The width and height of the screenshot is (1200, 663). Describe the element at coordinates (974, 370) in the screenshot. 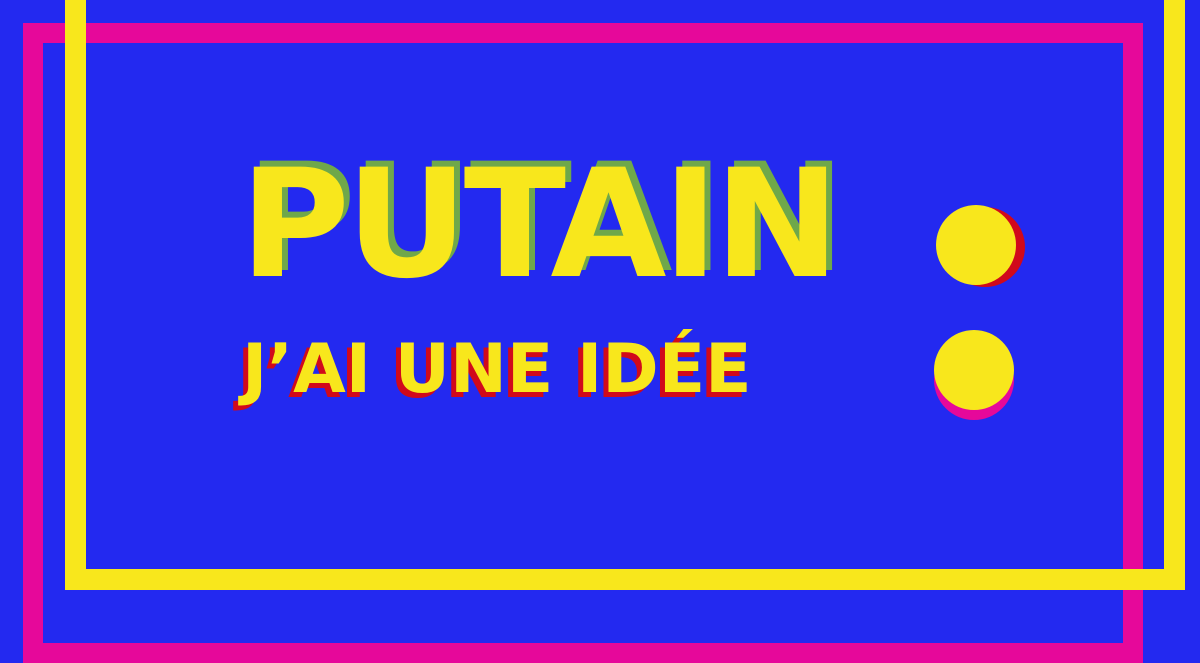

I see `colon-dot-bottom` at that location.